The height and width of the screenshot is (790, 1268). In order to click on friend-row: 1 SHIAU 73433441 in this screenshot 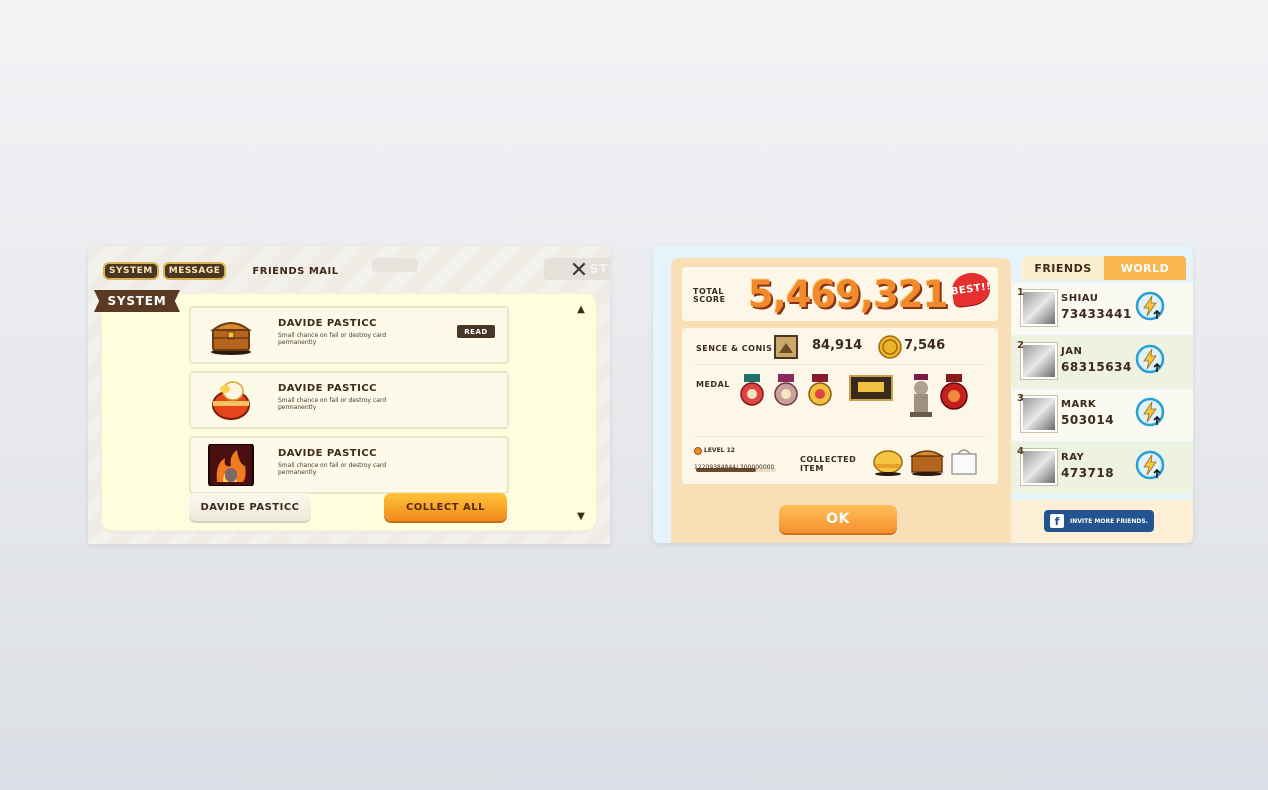, I will do `click(1102, 309)`.